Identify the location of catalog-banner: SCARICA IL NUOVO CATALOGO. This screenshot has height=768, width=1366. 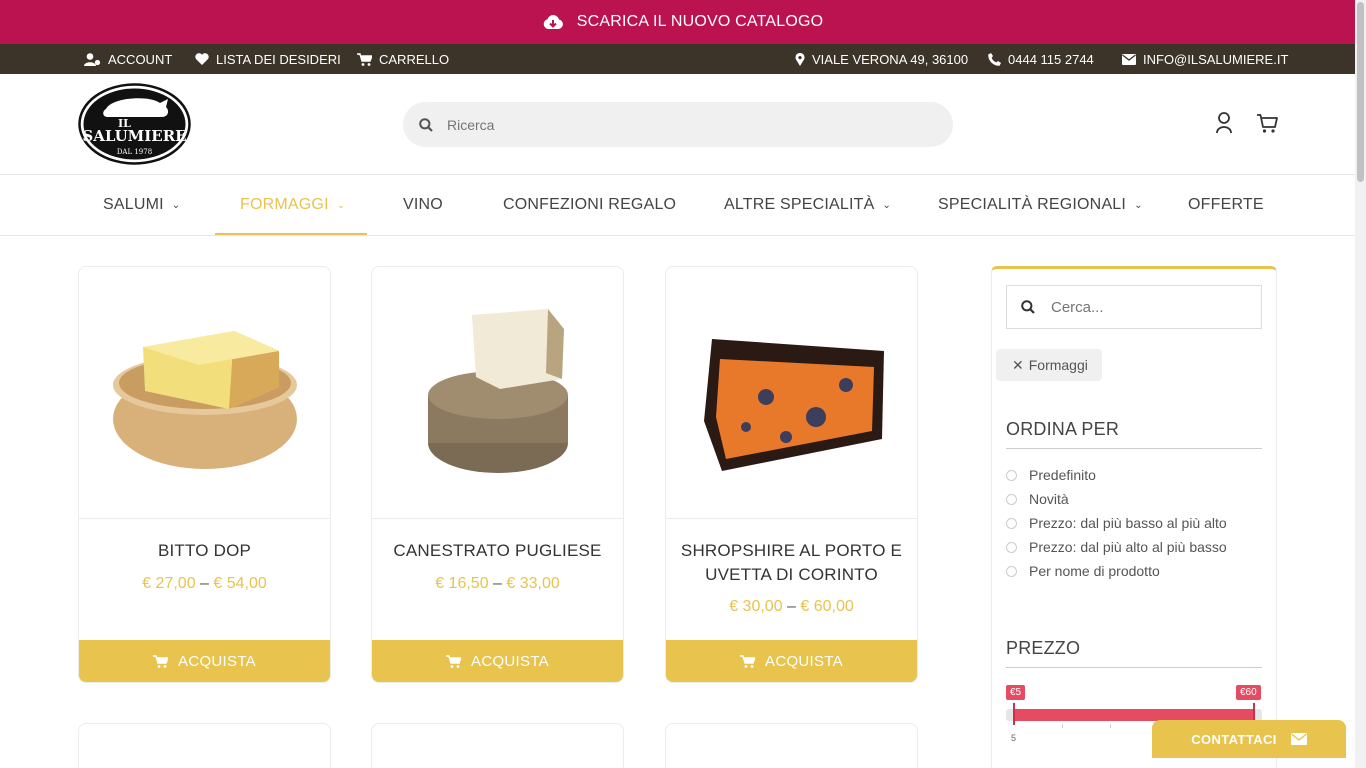
(683, 22).